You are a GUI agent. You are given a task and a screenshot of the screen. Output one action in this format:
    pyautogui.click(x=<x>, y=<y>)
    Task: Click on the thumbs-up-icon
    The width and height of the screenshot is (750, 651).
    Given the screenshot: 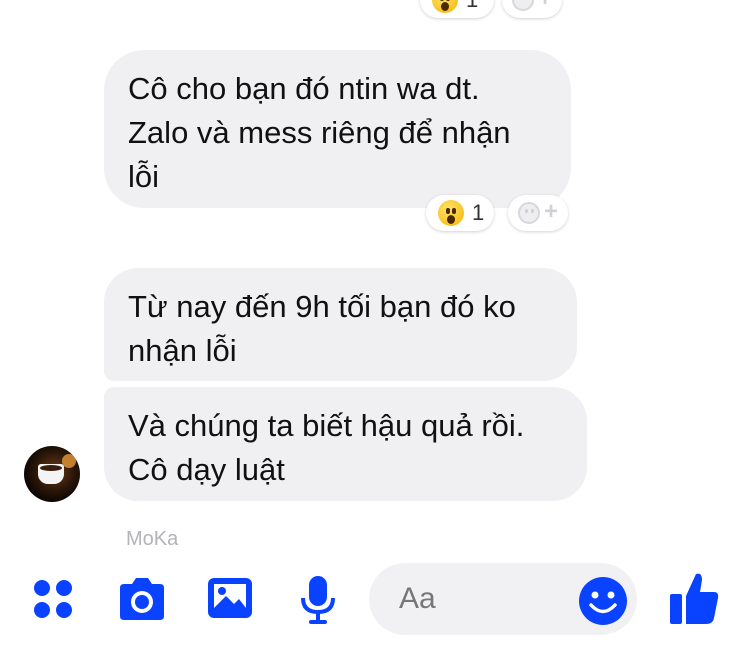 What is the action you would take?
    pyautogui.click(x=694, y=598)
    